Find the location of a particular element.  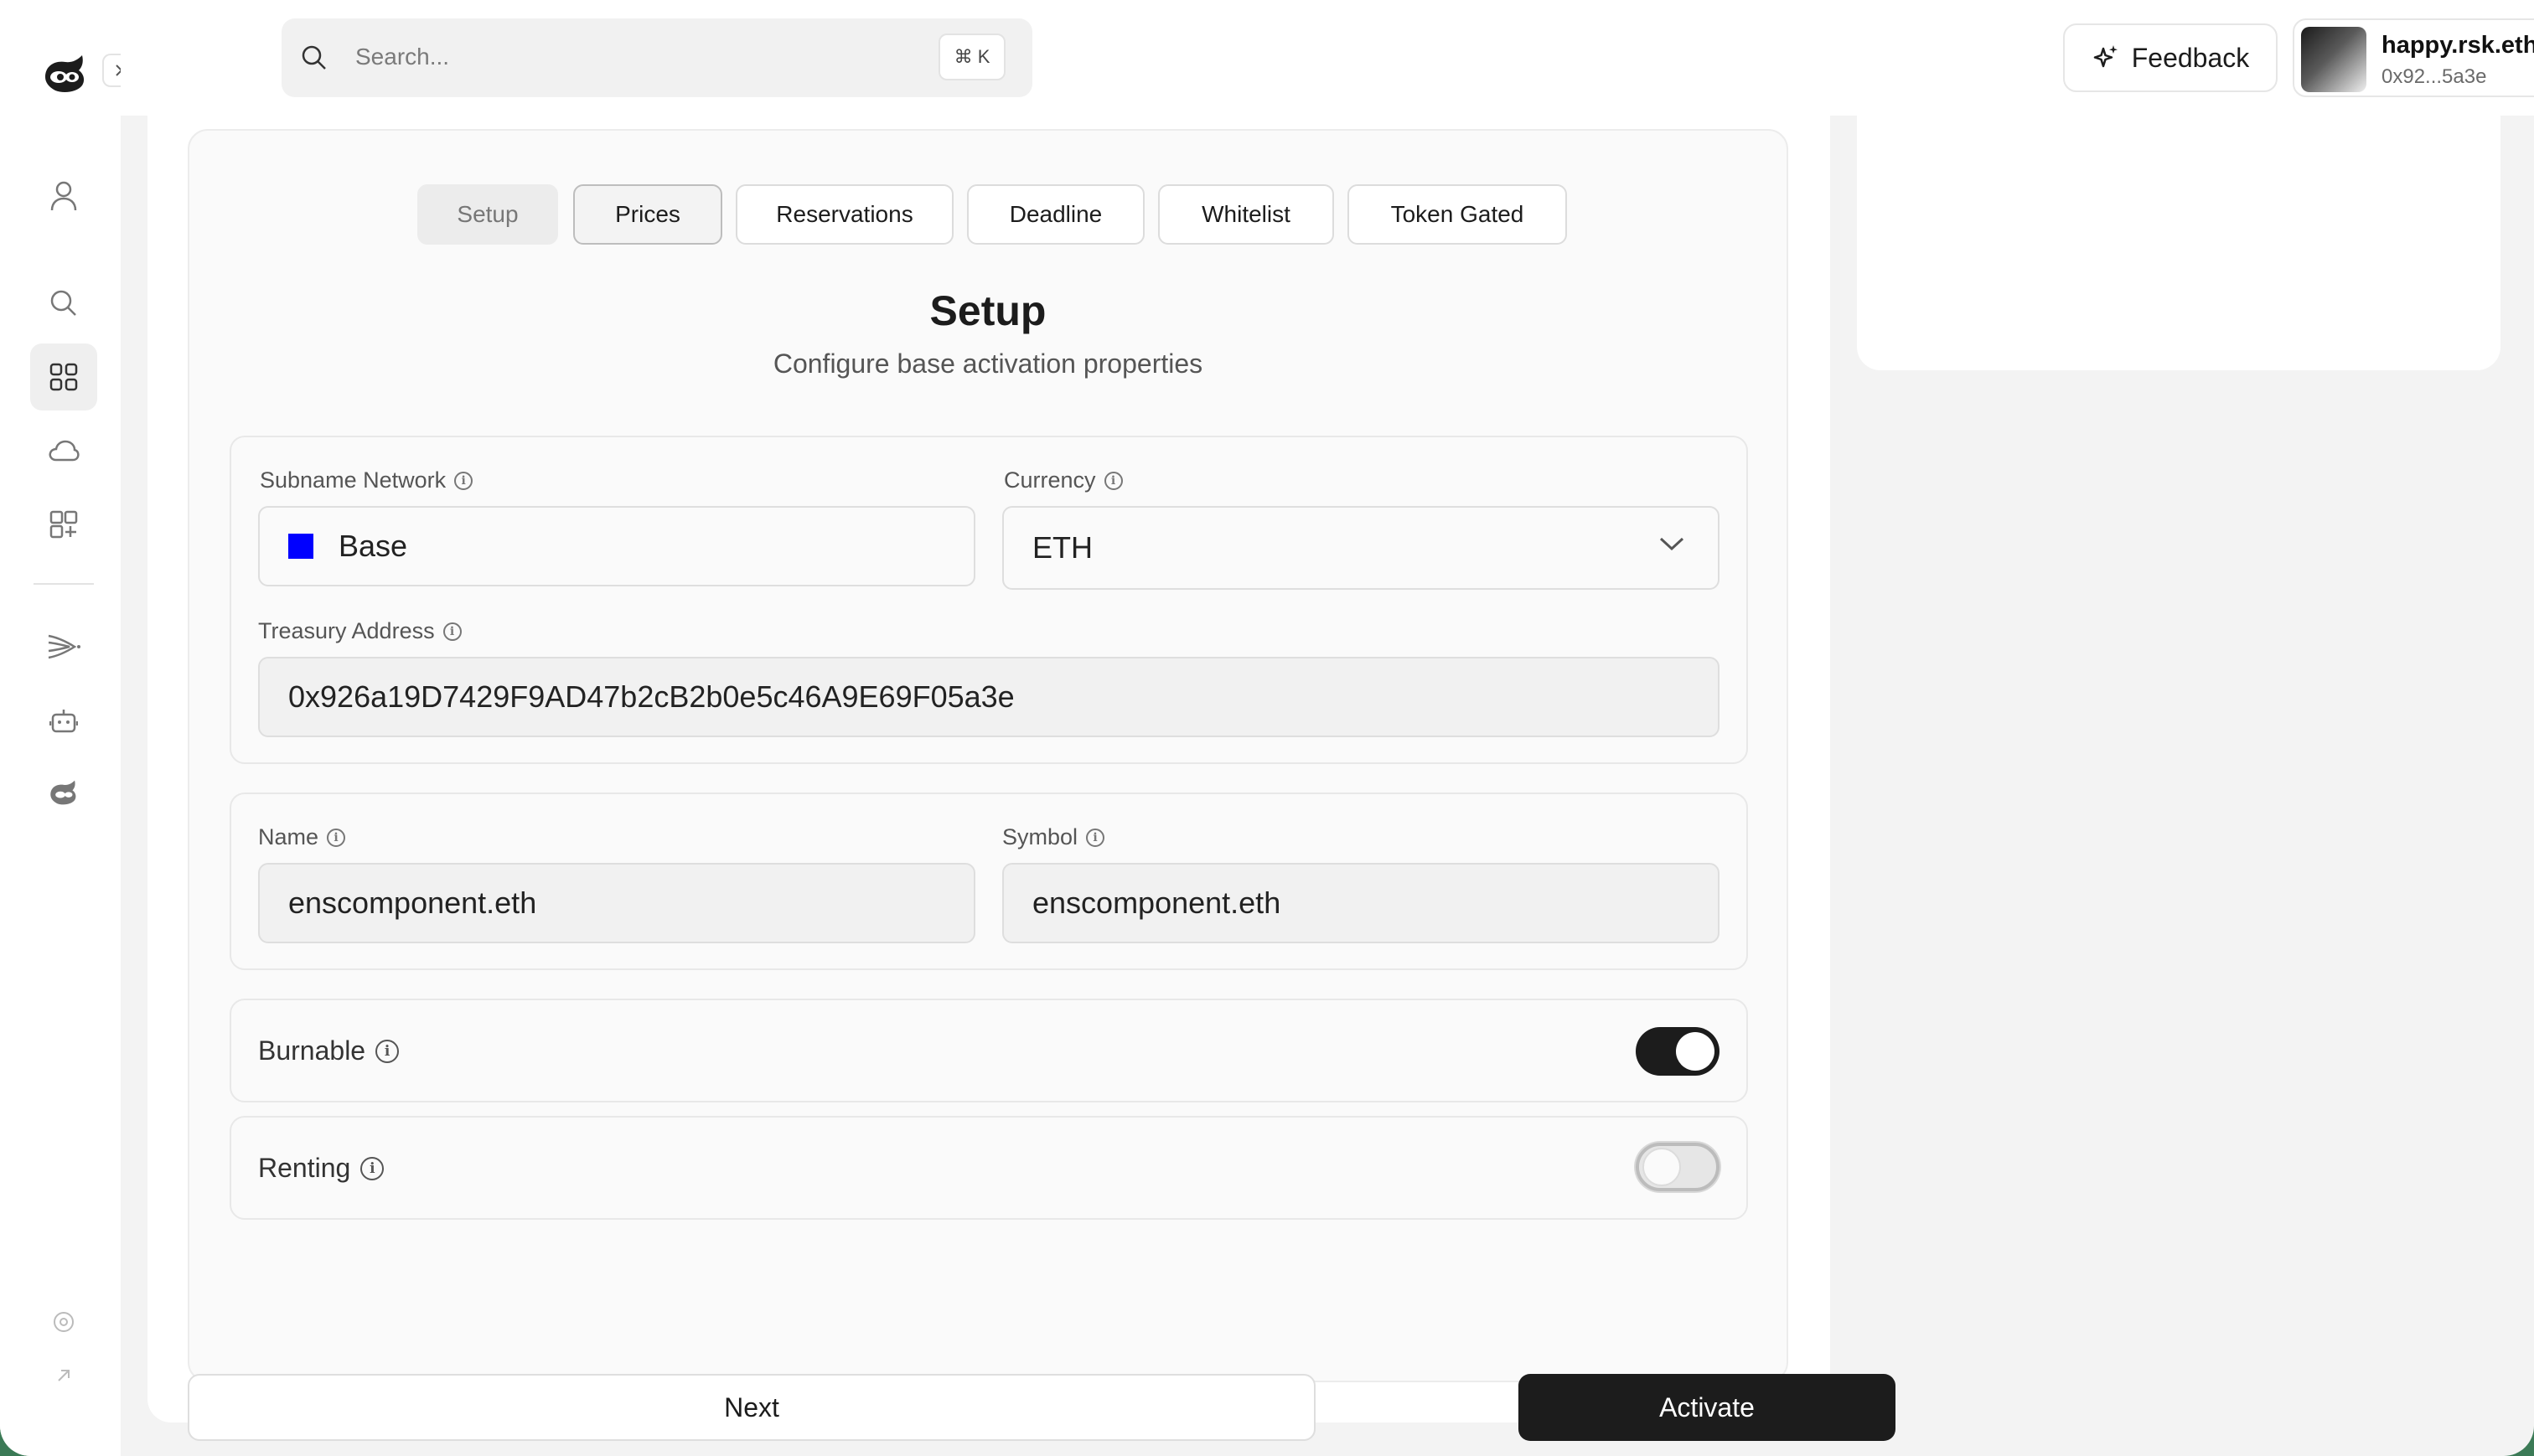

brand-icon is located at coordinates (63, 792).